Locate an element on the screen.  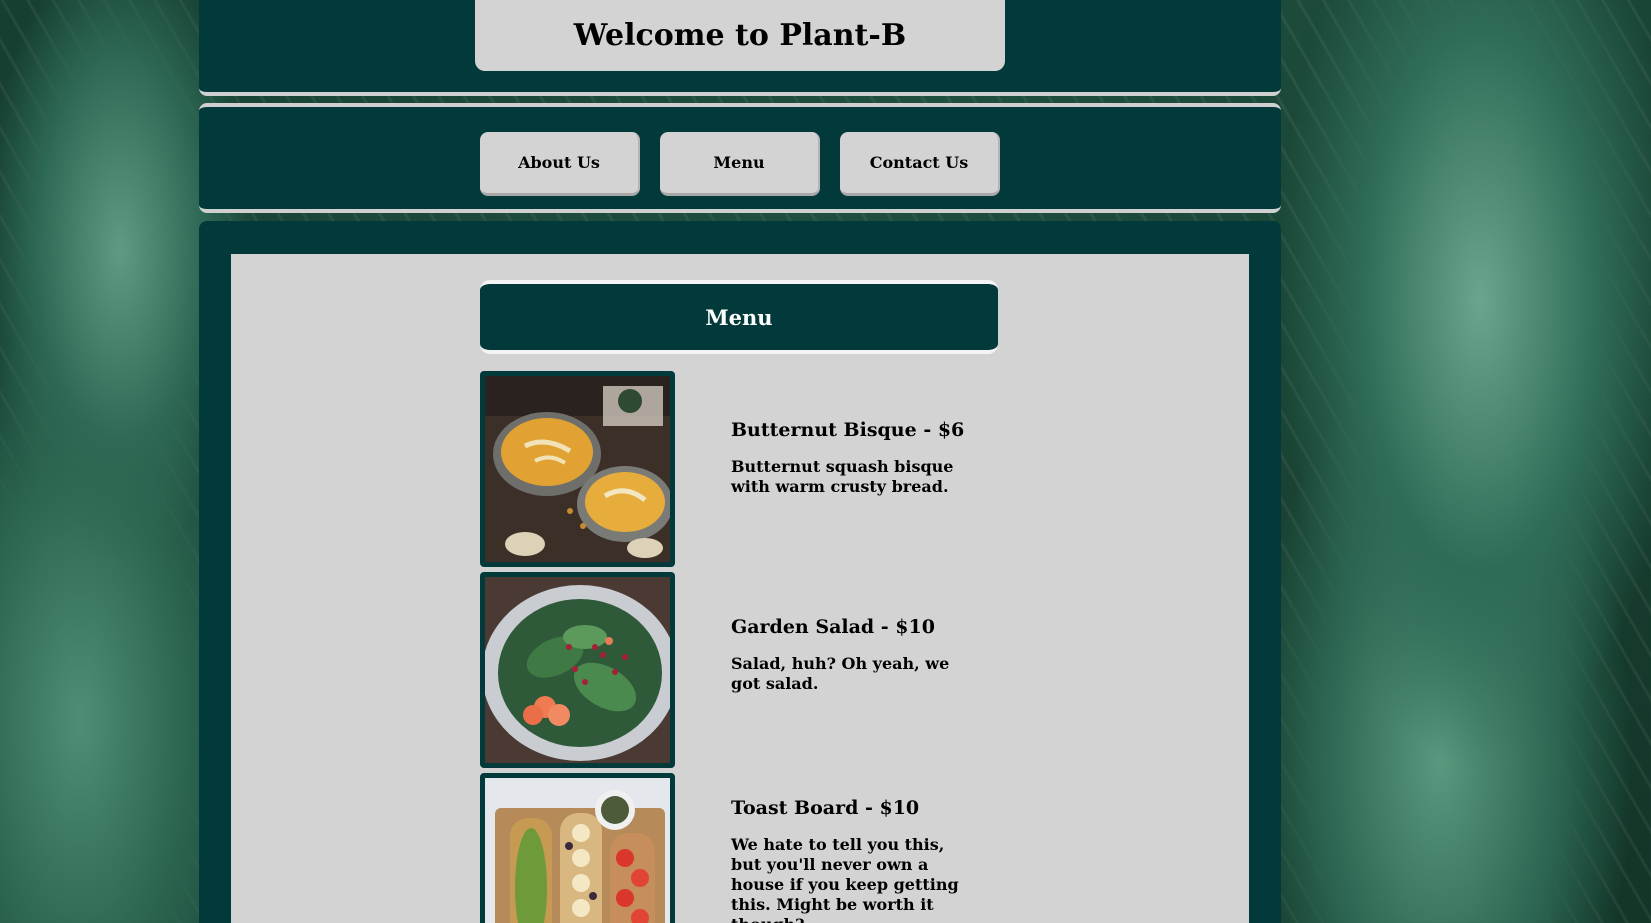
nav-menu-button: Menu is located at coordinates (740, 164).